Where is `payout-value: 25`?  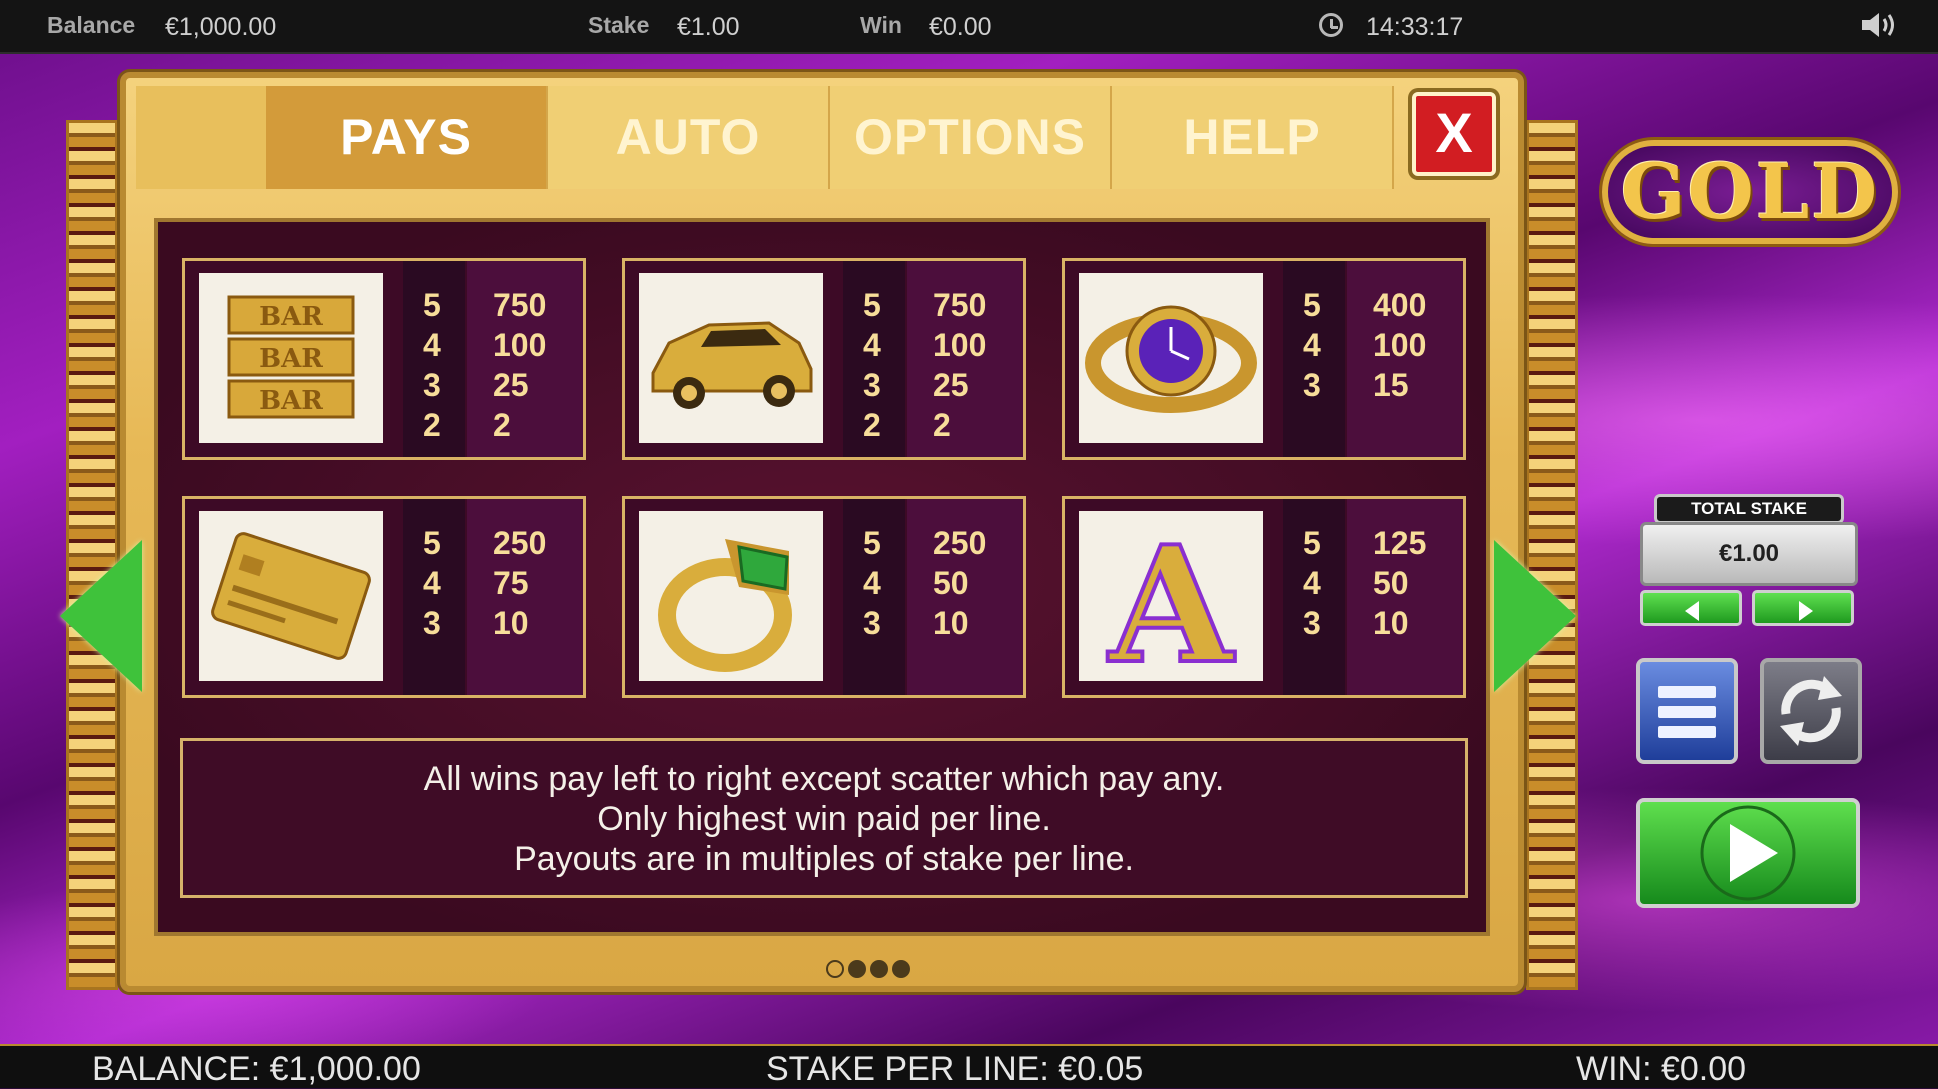
payout-value: 25 is located at coordinates (511, 385).